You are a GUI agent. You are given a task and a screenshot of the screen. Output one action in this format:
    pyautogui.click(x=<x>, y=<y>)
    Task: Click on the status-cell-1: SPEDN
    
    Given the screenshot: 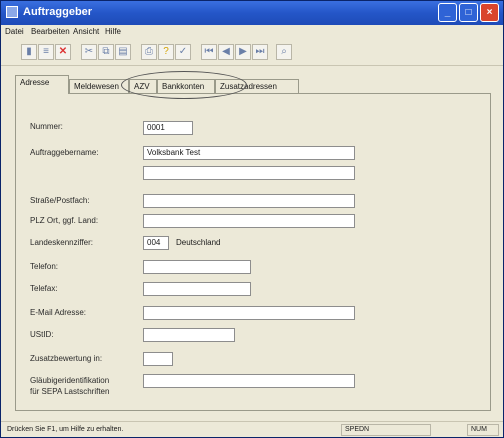 What is the action you would take?
    pyautogui.click(x=386, y=430)
    